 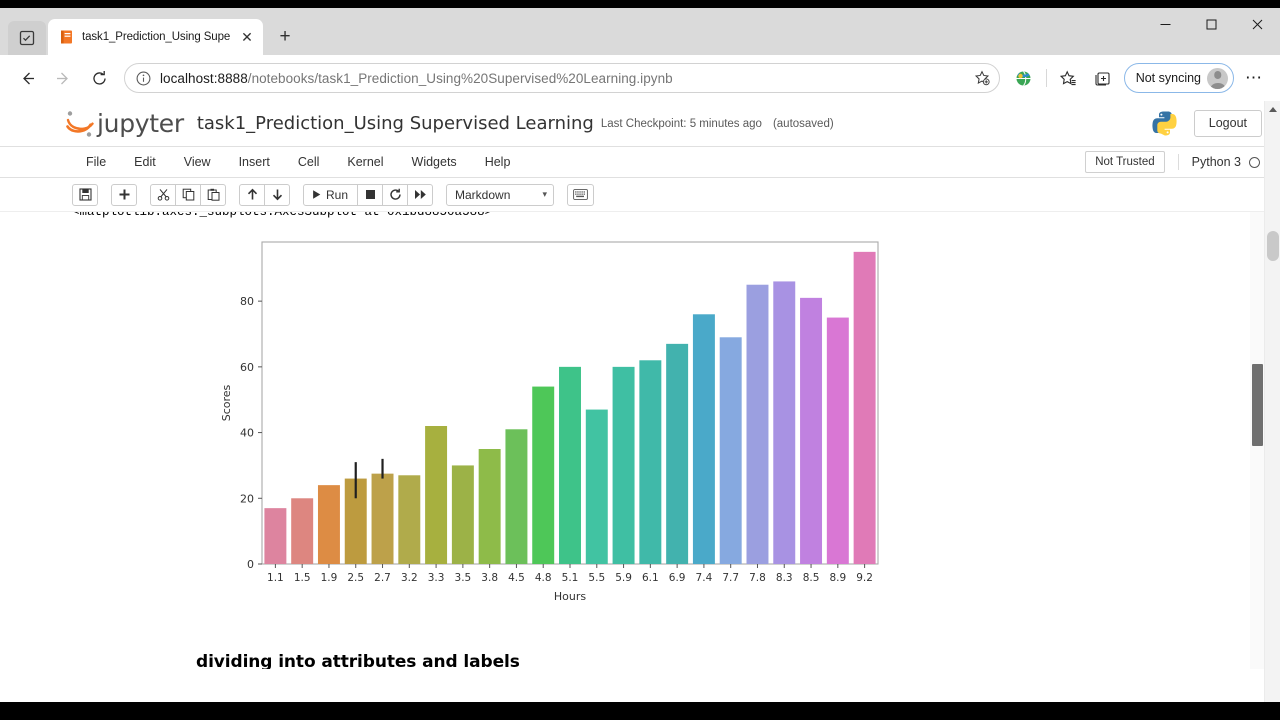 I want to click on toolbar-group-palette, so click(x=581, y=194).